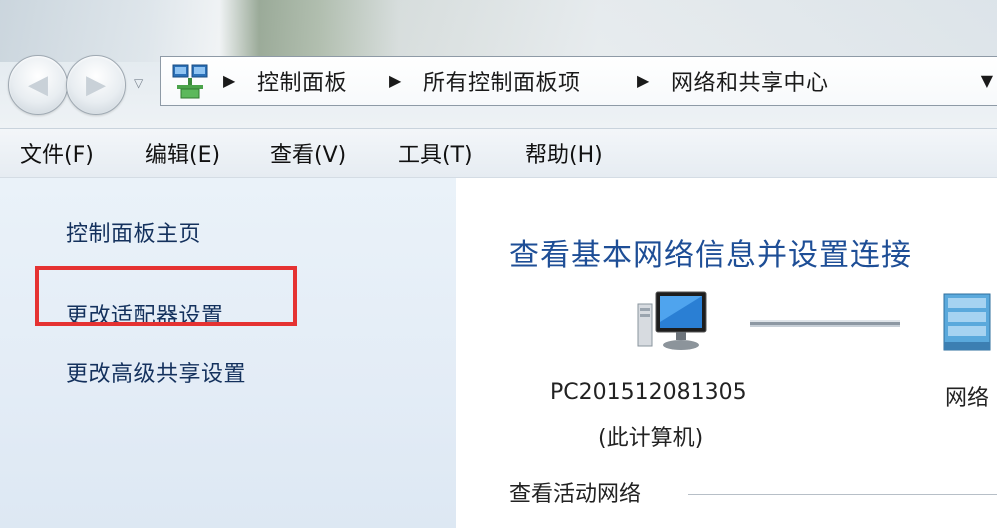 This screenshot has height=528, width=997. I want to click on breadcrumb-control-panel: 控制面板, so click(302, 81).